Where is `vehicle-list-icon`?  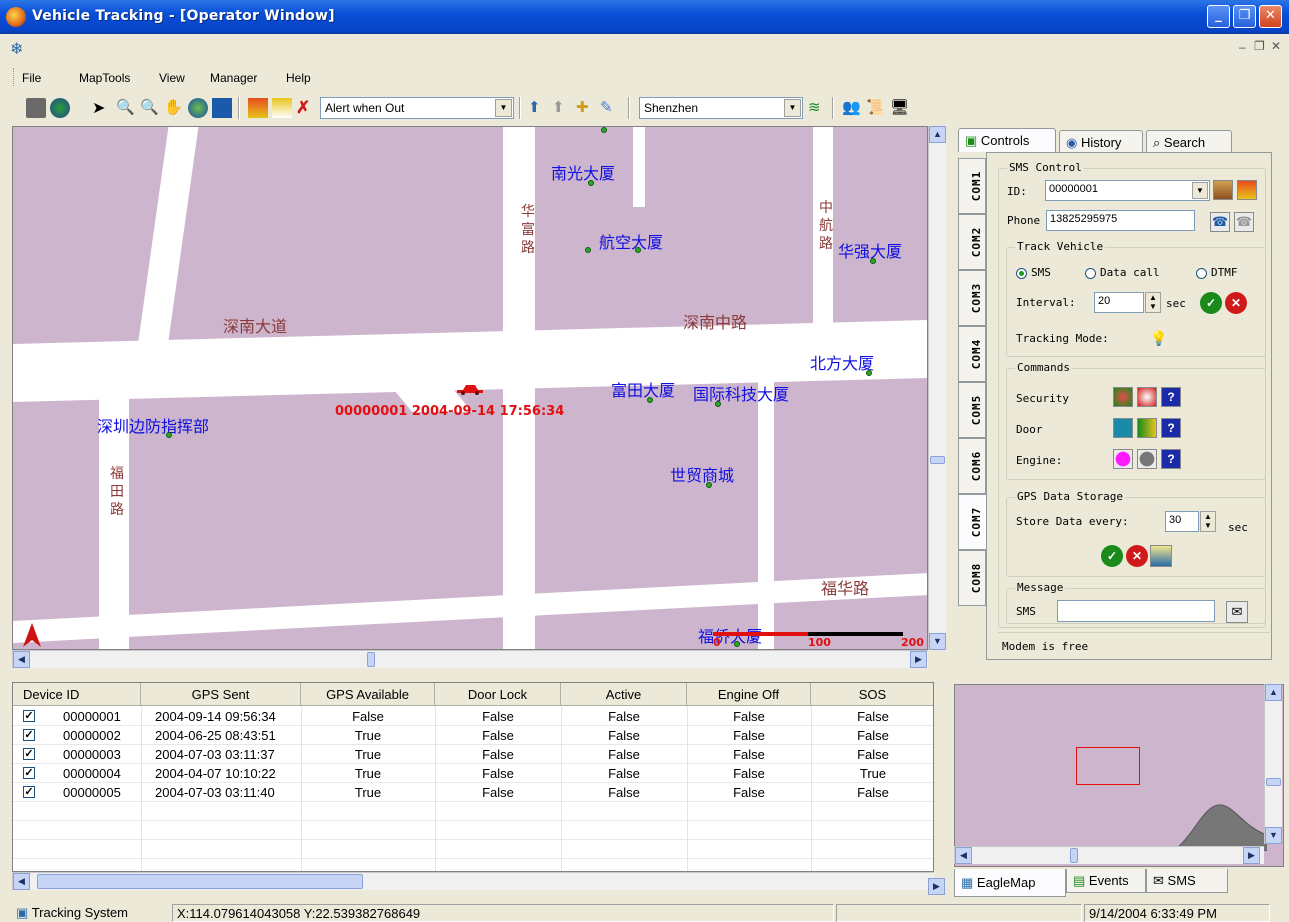 vehicle-list-icon is located at coordinates (282, 108).